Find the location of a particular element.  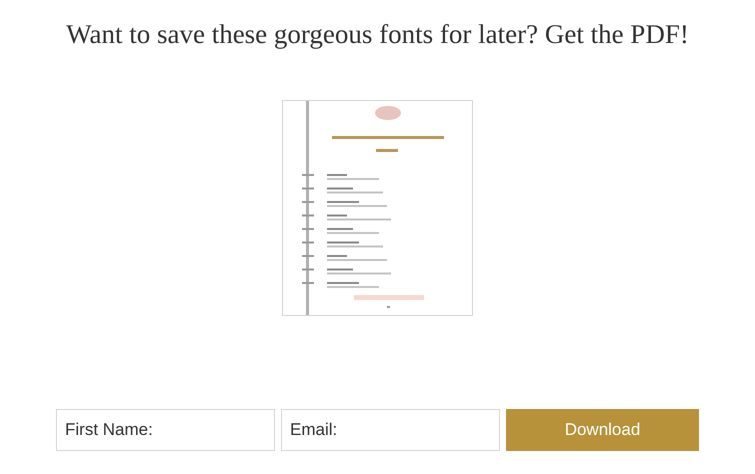

input-field: Email: is located at coordinates (390, 430).